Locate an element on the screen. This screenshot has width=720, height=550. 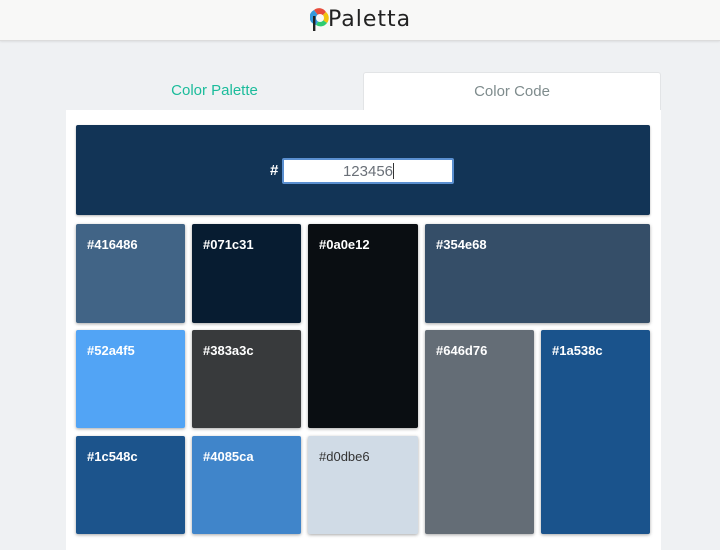
swatch: #071c31 is located at coordinates (246, 273).